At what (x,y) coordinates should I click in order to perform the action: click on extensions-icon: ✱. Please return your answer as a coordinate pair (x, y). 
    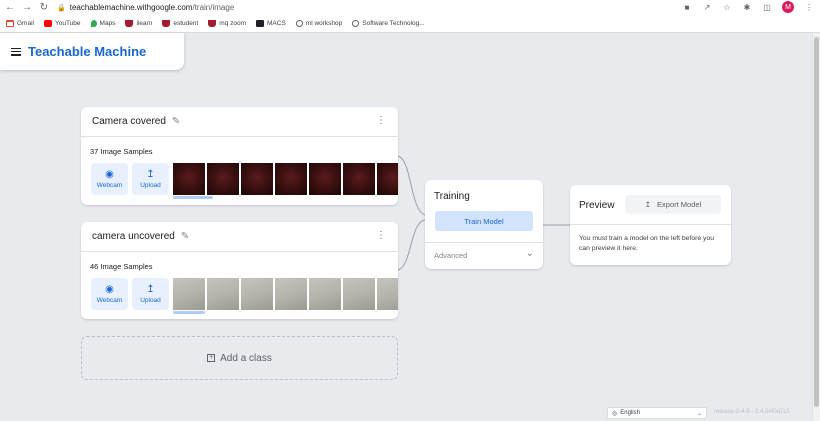
    Looking at the image, I should click on (747, 7).